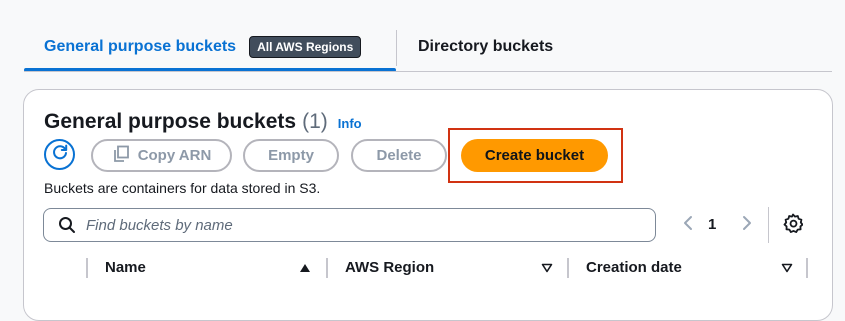  I want to click on previous-page-button, so click(688, 225).